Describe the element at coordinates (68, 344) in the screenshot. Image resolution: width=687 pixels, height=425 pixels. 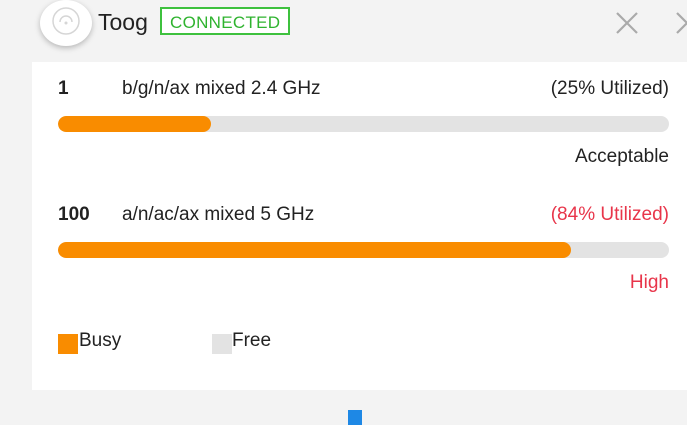
I see `busy-swatch` at that location.